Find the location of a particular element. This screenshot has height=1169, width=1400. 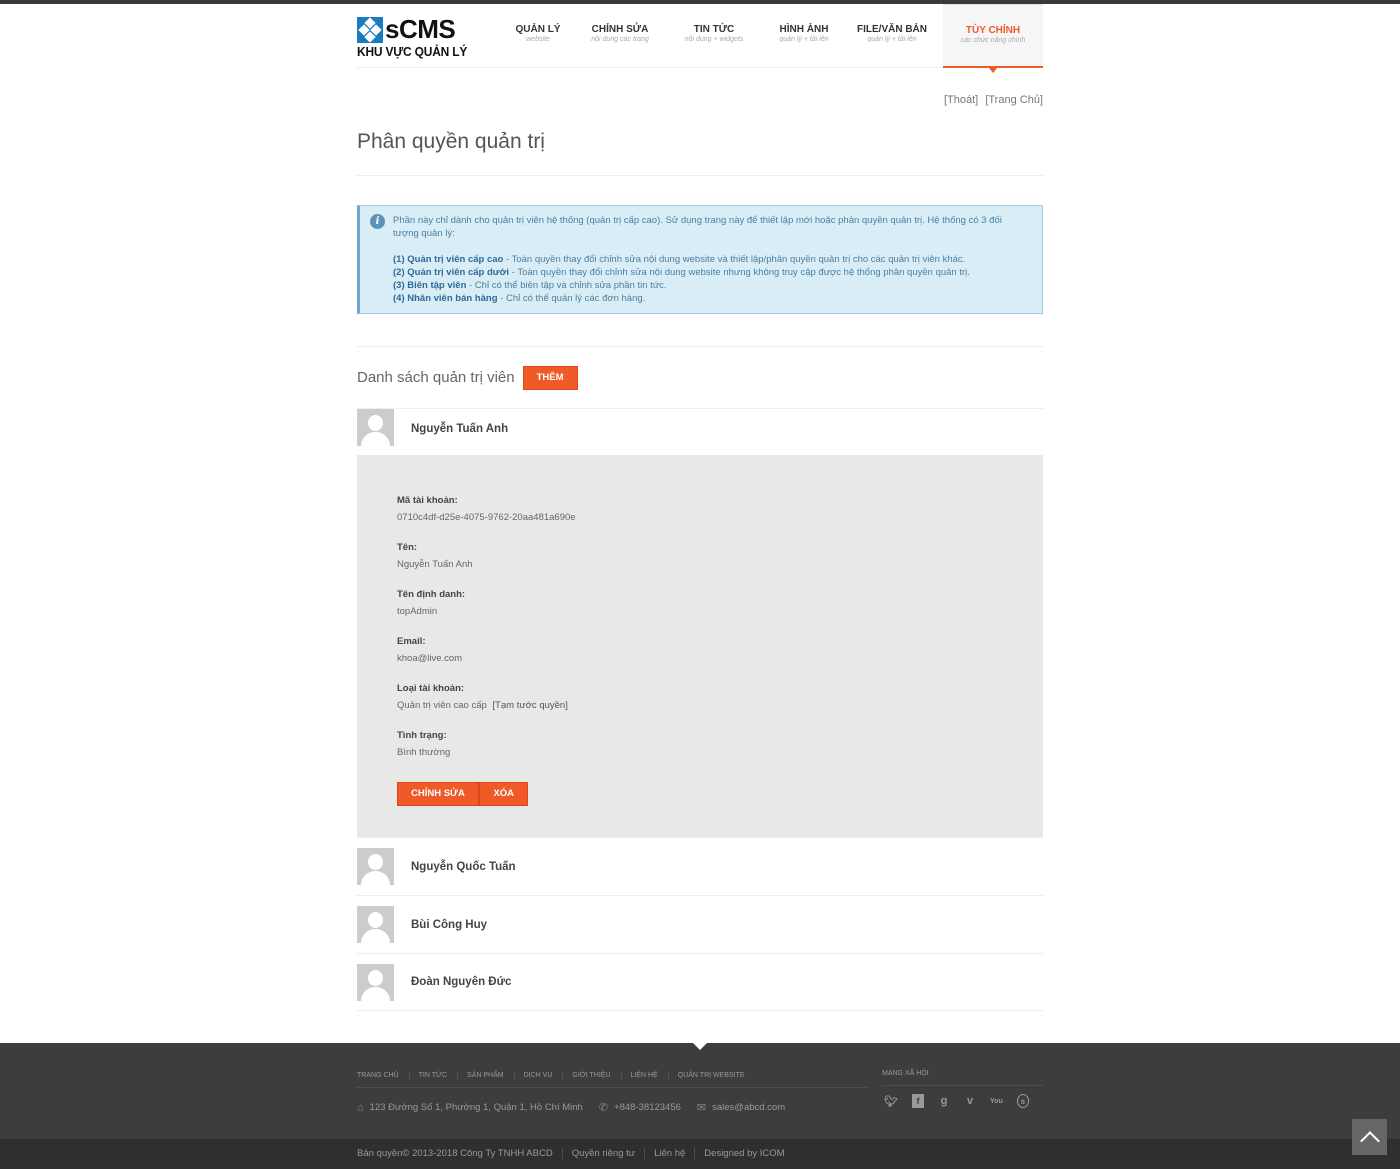

admin-row: Nguyễn Tuấn Anh is located at coordinates (700, 431).